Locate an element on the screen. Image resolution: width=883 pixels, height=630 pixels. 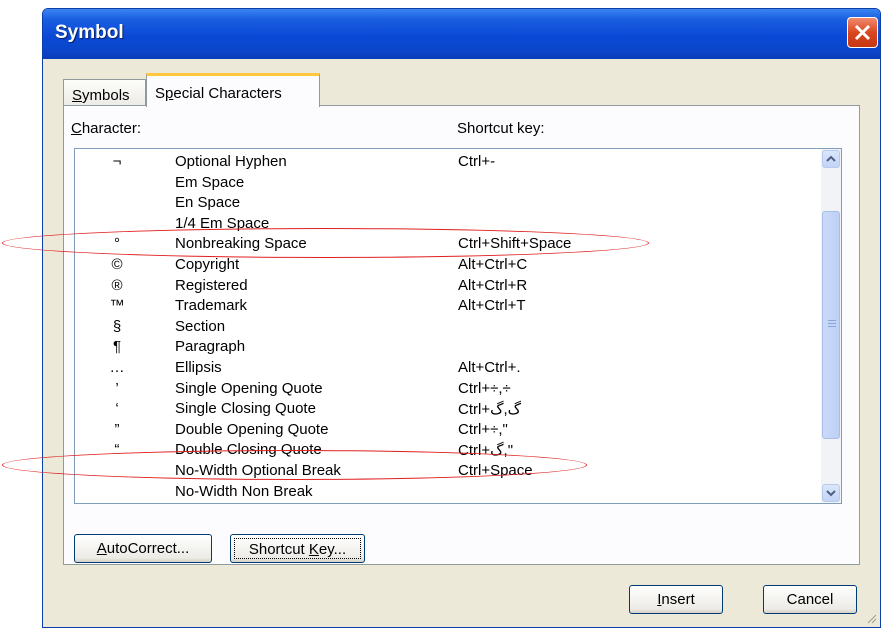
row-shortcut: Ctrl+Shift+Space is located at coordinates (515, 244).